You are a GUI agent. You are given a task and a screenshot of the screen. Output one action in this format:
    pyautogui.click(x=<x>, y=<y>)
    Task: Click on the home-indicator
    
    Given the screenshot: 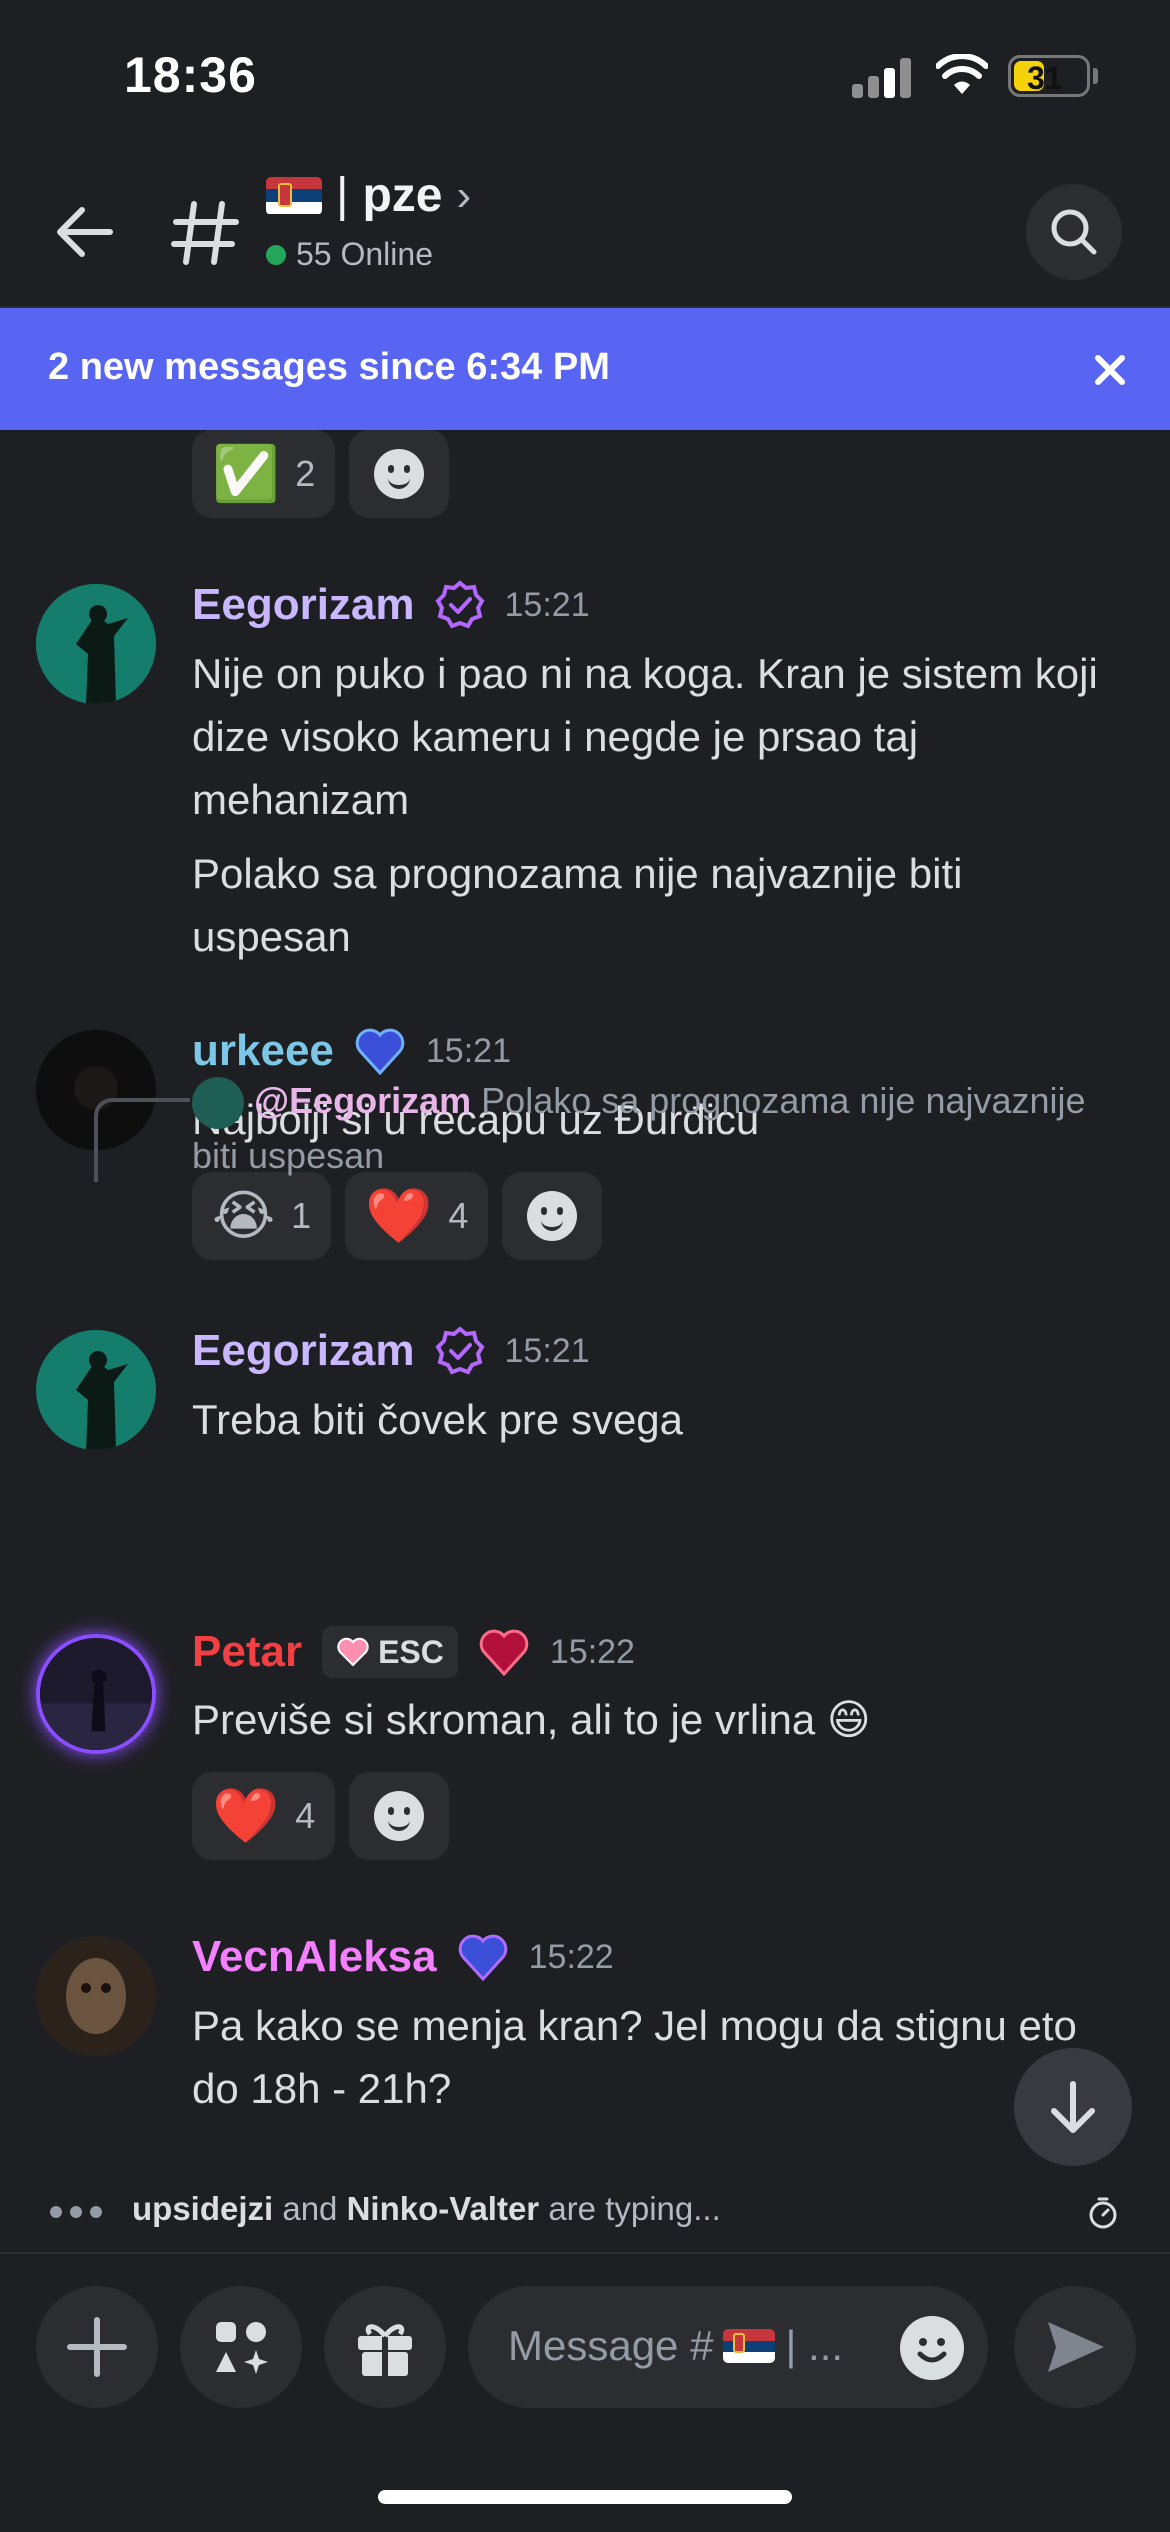 What is the action you would take?
    pyautogui.click(x=585, y=2497)
    